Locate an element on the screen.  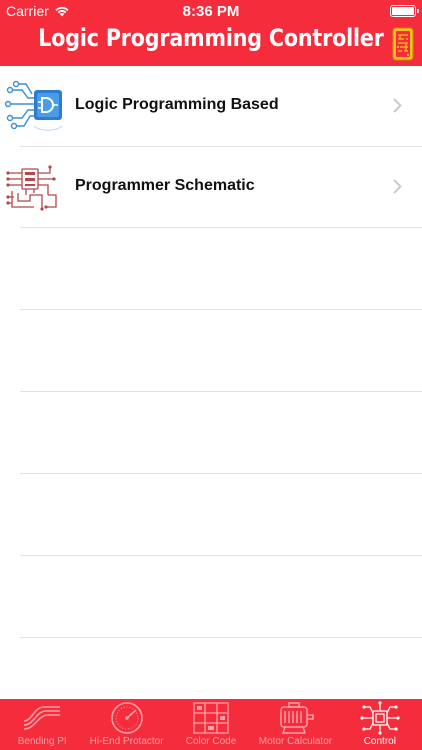
list-item-programmer-schematic: Programmer Schematic is located at coordinates (211, 187).